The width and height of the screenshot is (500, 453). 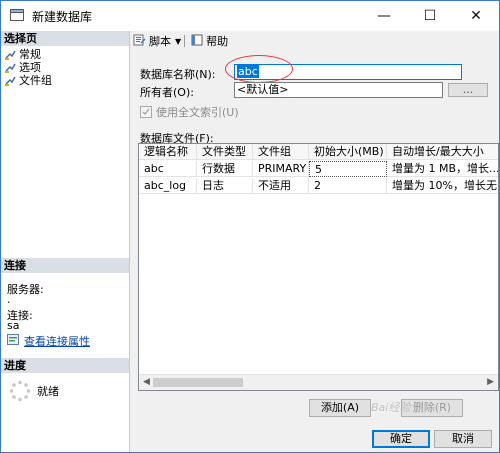 What do you see at coordinates (348, 152) in the screenshot?
I see `column-header: 初始大小(MB)` at bounding box center [348, 152].